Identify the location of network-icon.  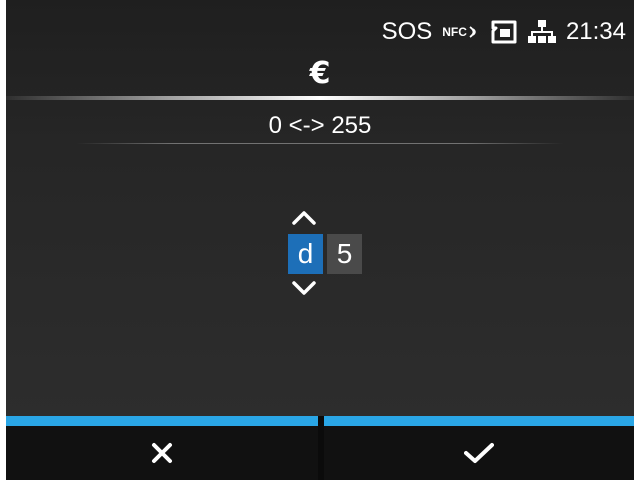
(541, 31).